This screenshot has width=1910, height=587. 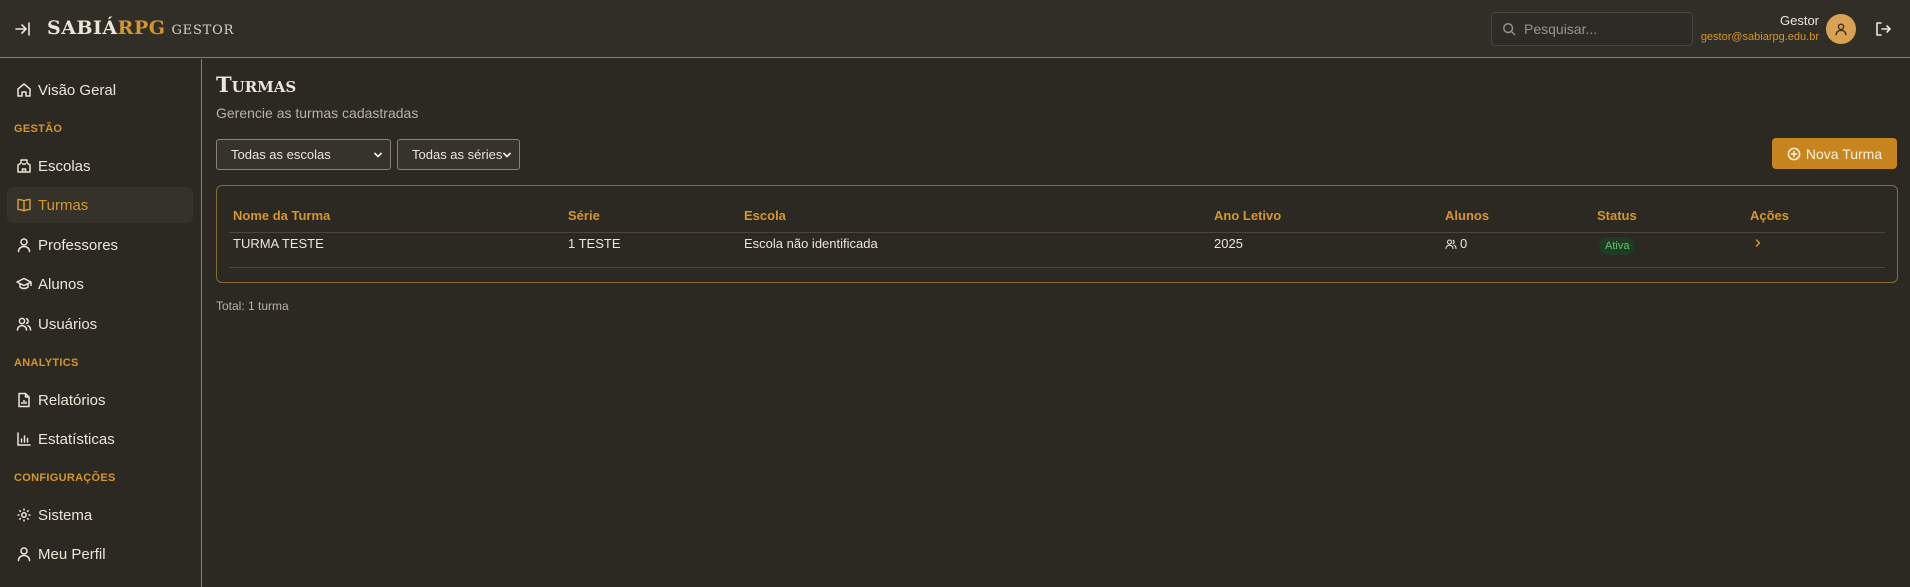 I want to click on sidebar-item-label: Professores, so click(x=78, y=245).